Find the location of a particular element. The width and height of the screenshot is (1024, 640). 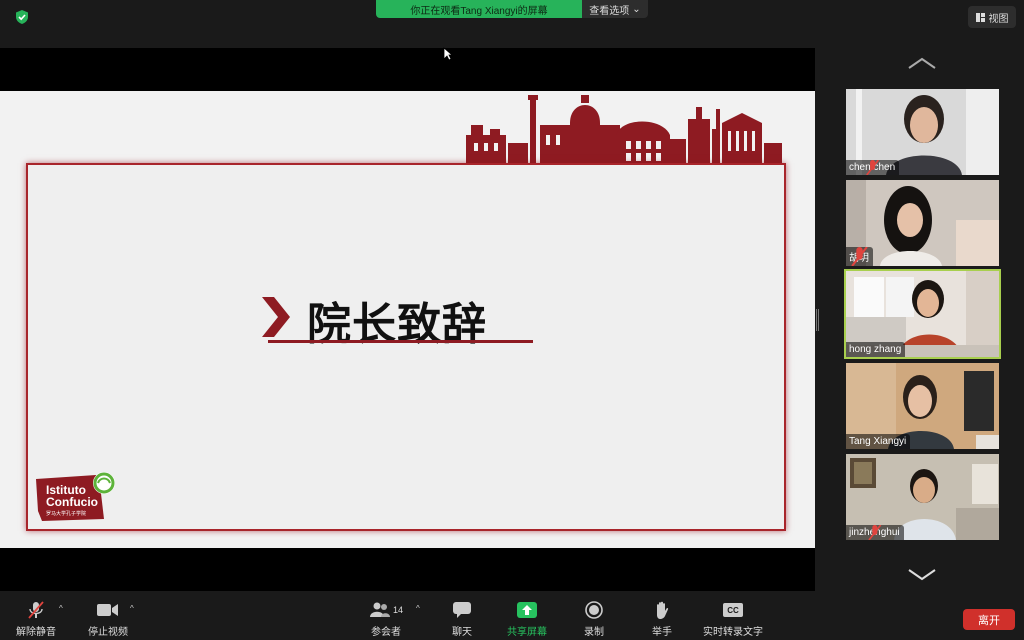

view-options-label: 查看选项 is located at coordinates (609, 11).